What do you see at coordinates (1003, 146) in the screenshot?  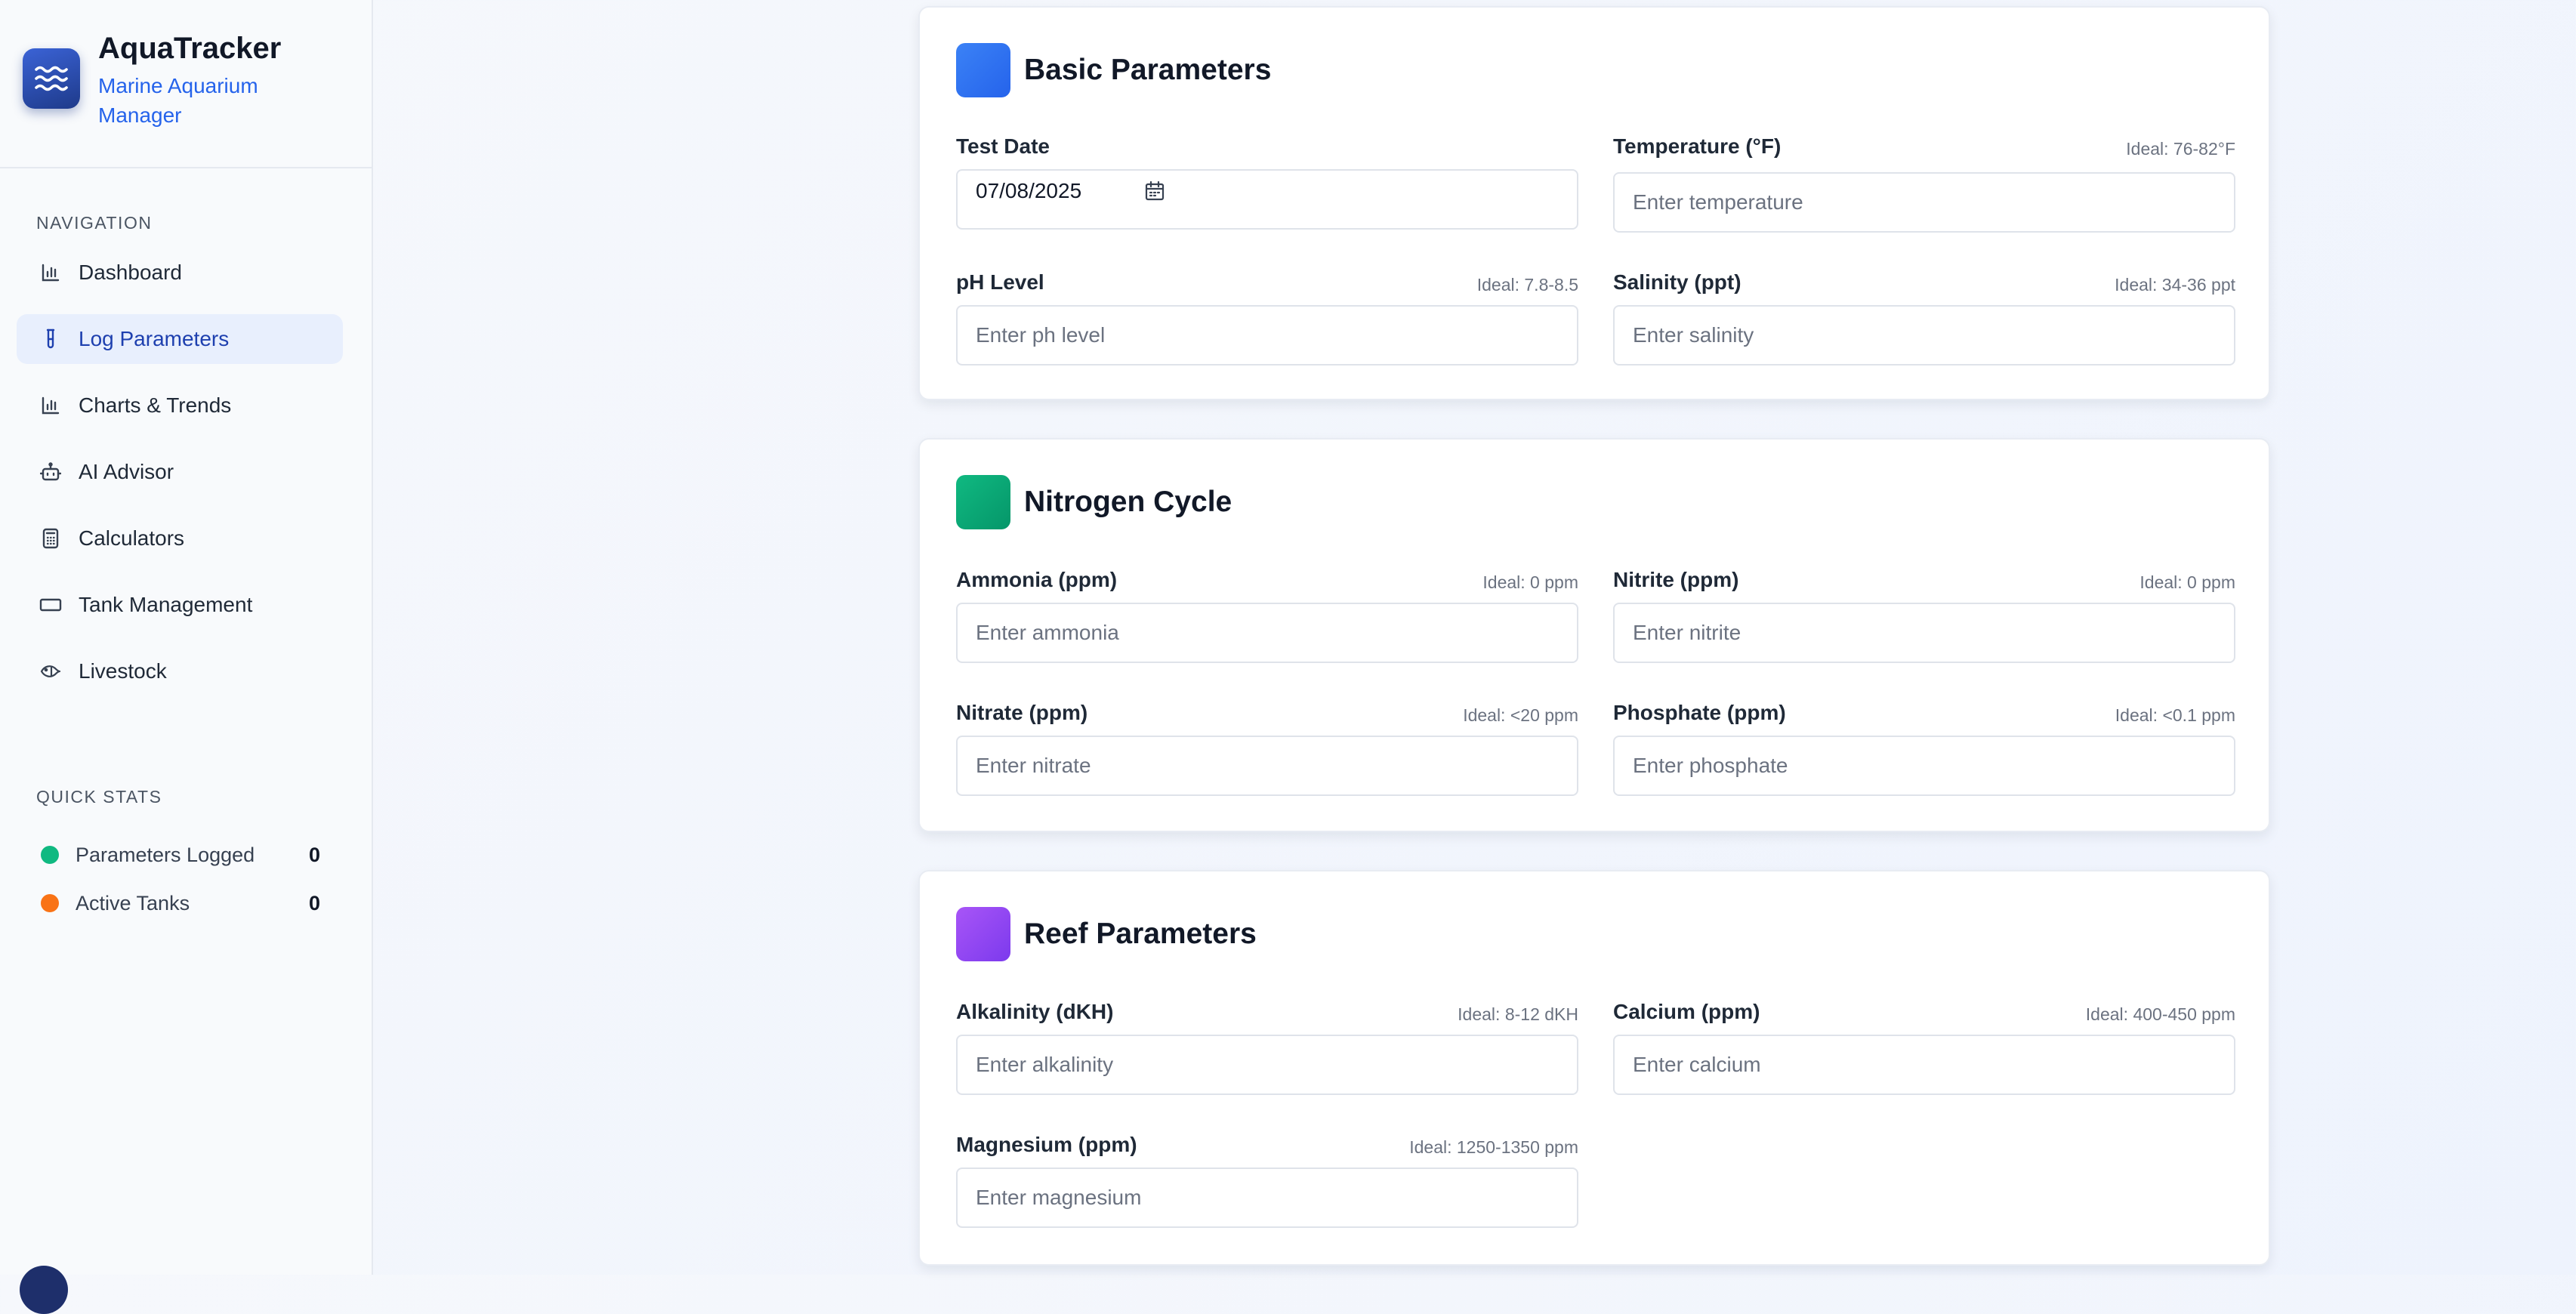 I see `field-label: Test Date` at bounding box center [1003, 146].